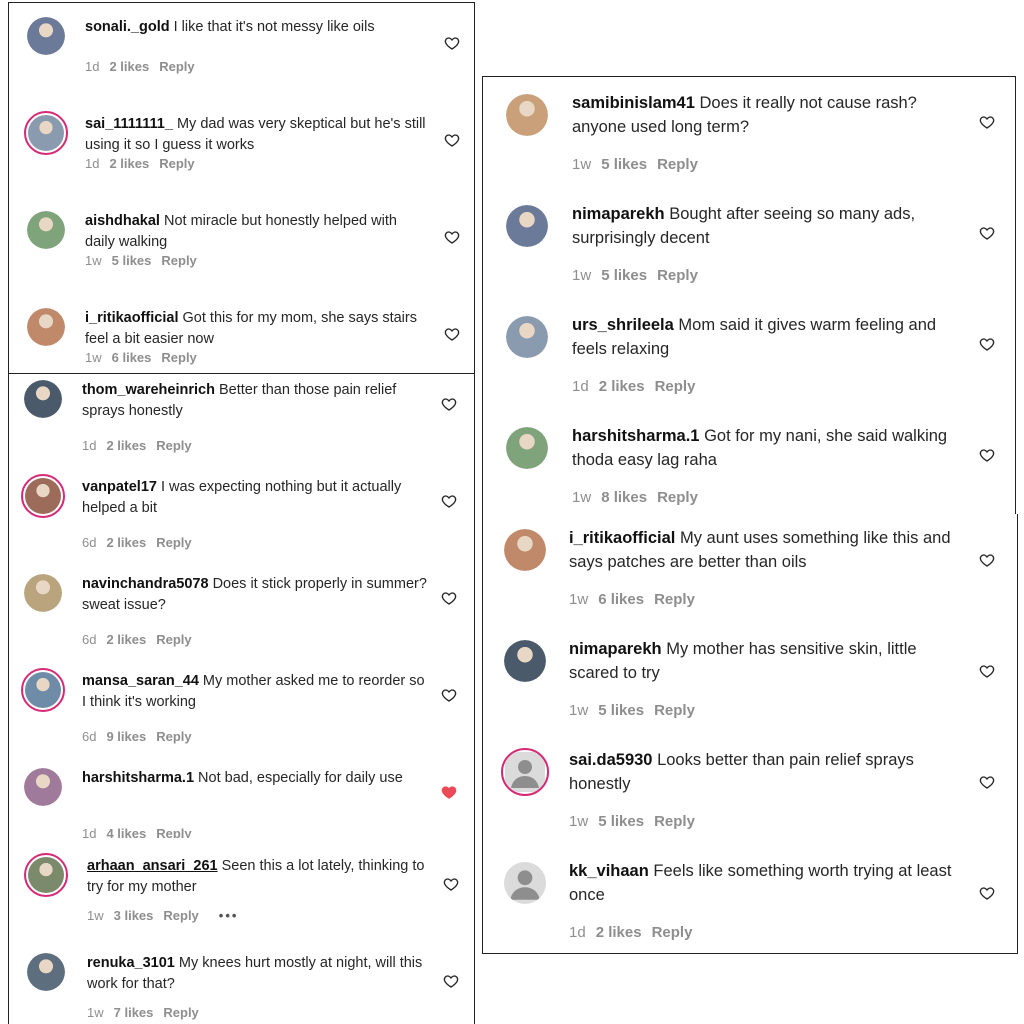  What do you see at coordinates (152, 866) in the screenshot?
I see `comment-username: arhaan_ansari_261` at bounding box center [152, 866].